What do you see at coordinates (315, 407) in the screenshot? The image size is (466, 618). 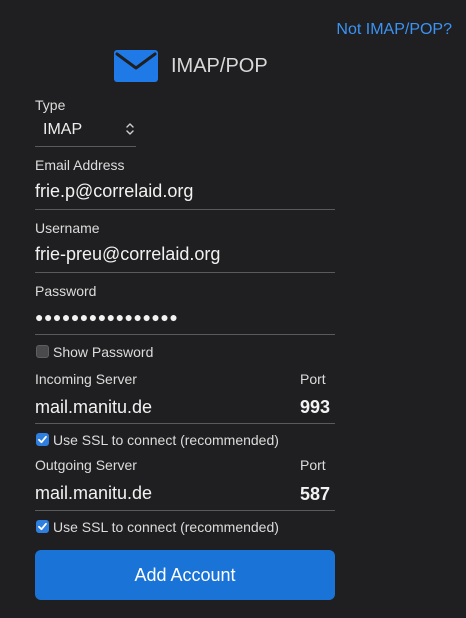 I see `incoming-port-field: 993` at bounding box center [315, 407].